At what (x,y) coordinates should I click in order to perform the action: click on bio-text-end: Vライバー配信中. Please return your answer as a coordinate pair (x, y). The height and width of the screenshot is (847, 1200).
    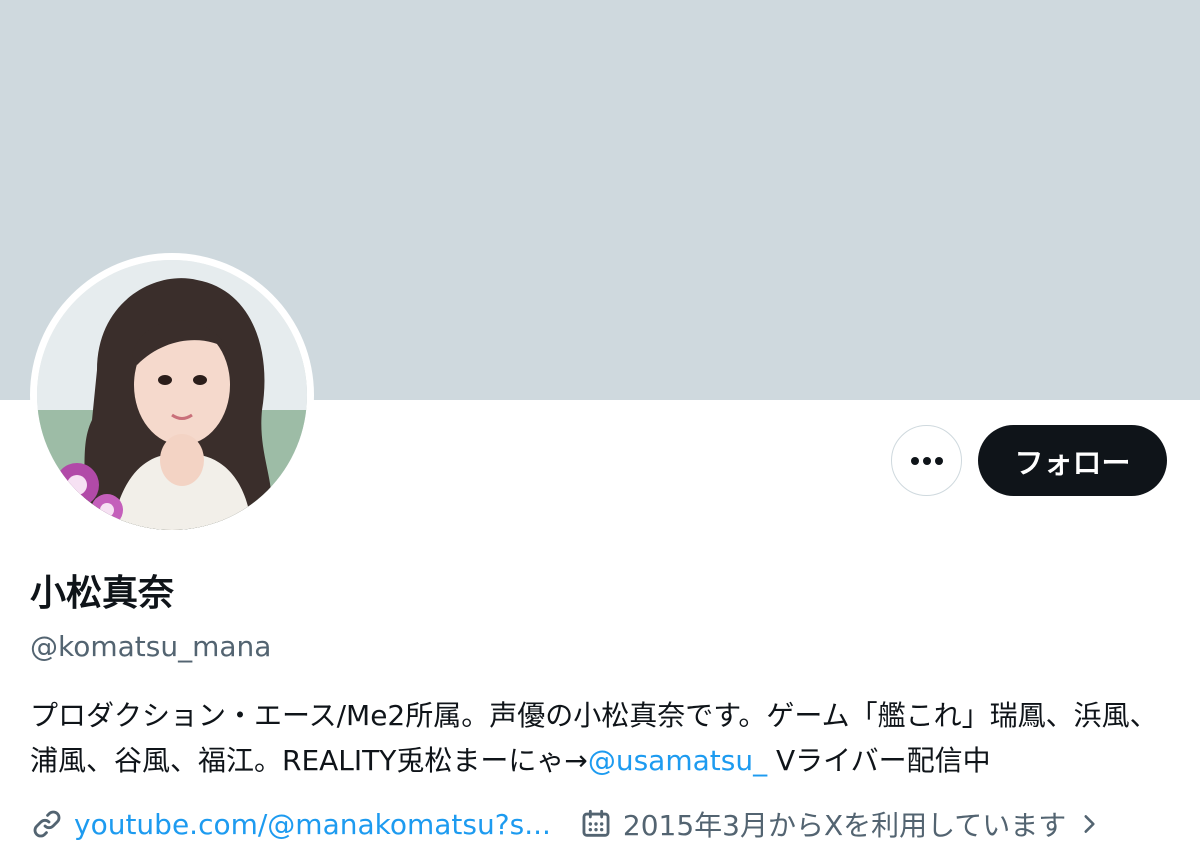
    Looking at the image, I should click on (879, 760).